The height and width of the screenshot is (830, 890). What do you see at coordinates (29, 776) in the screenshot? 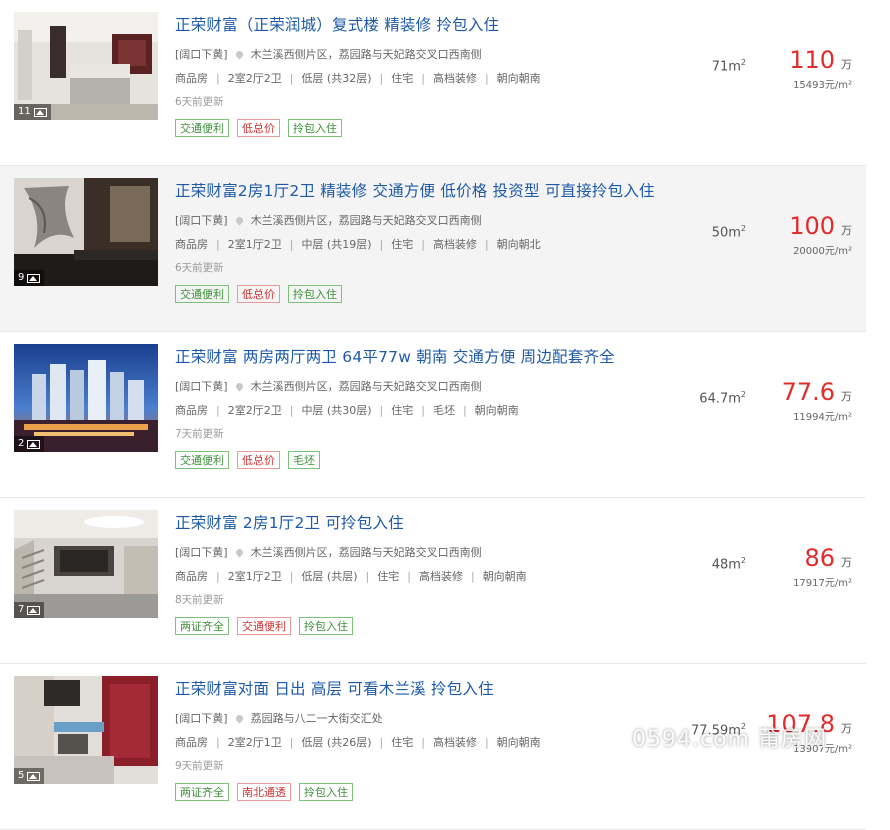
I see `photo-count-badge: 5` at bounding box center [29, 776].